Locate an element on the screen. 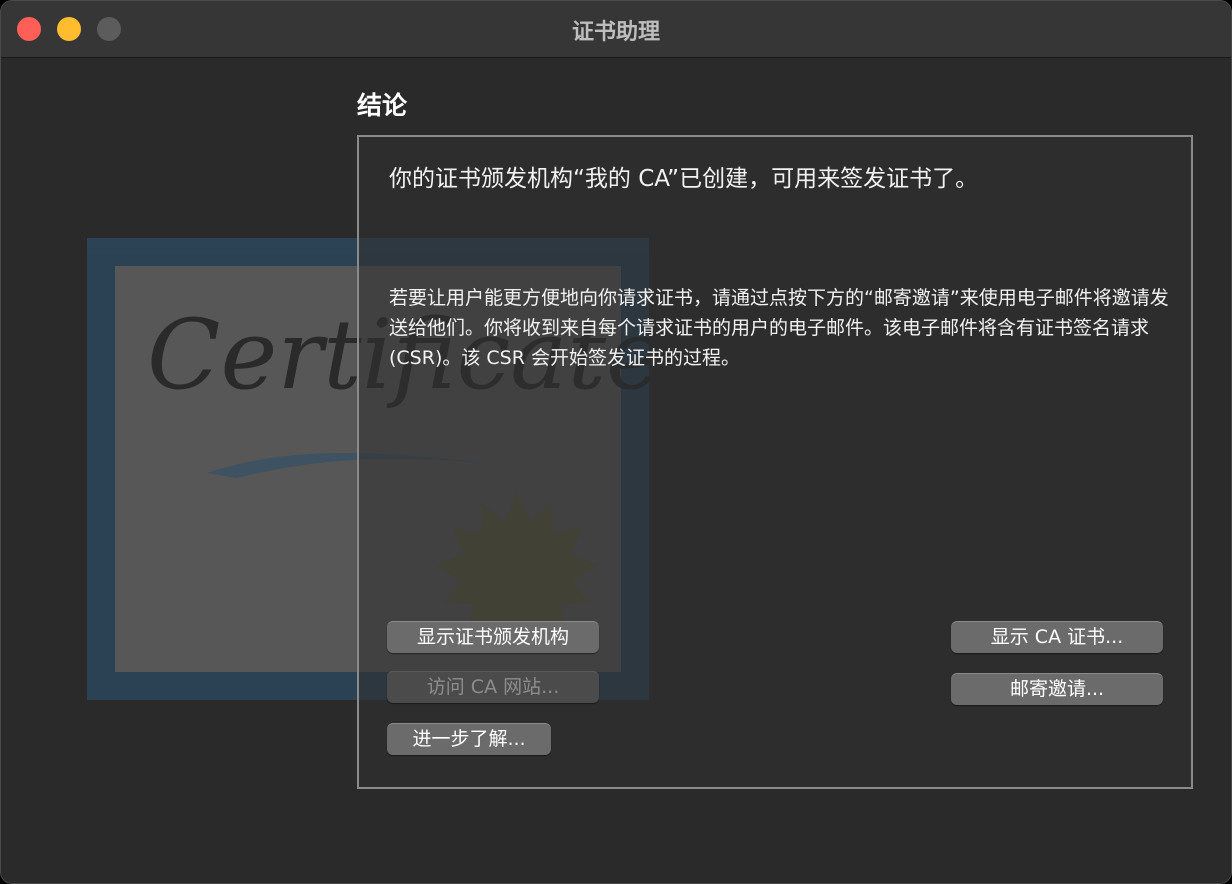 The image size is (1232, 884). window-title: 证书助理 is located at coordinates (615, 32).